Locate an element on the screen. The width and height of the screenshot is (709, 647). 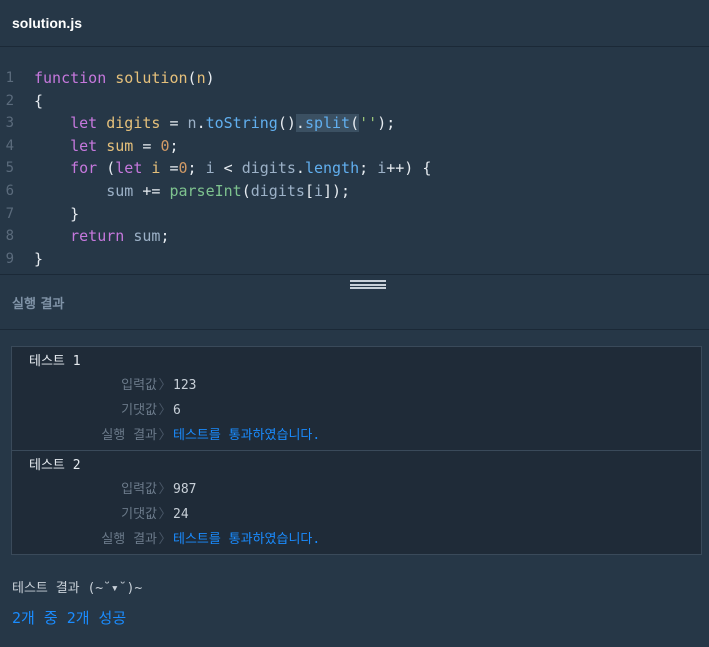
line-number: 4 is located at coordinates (9, 145).